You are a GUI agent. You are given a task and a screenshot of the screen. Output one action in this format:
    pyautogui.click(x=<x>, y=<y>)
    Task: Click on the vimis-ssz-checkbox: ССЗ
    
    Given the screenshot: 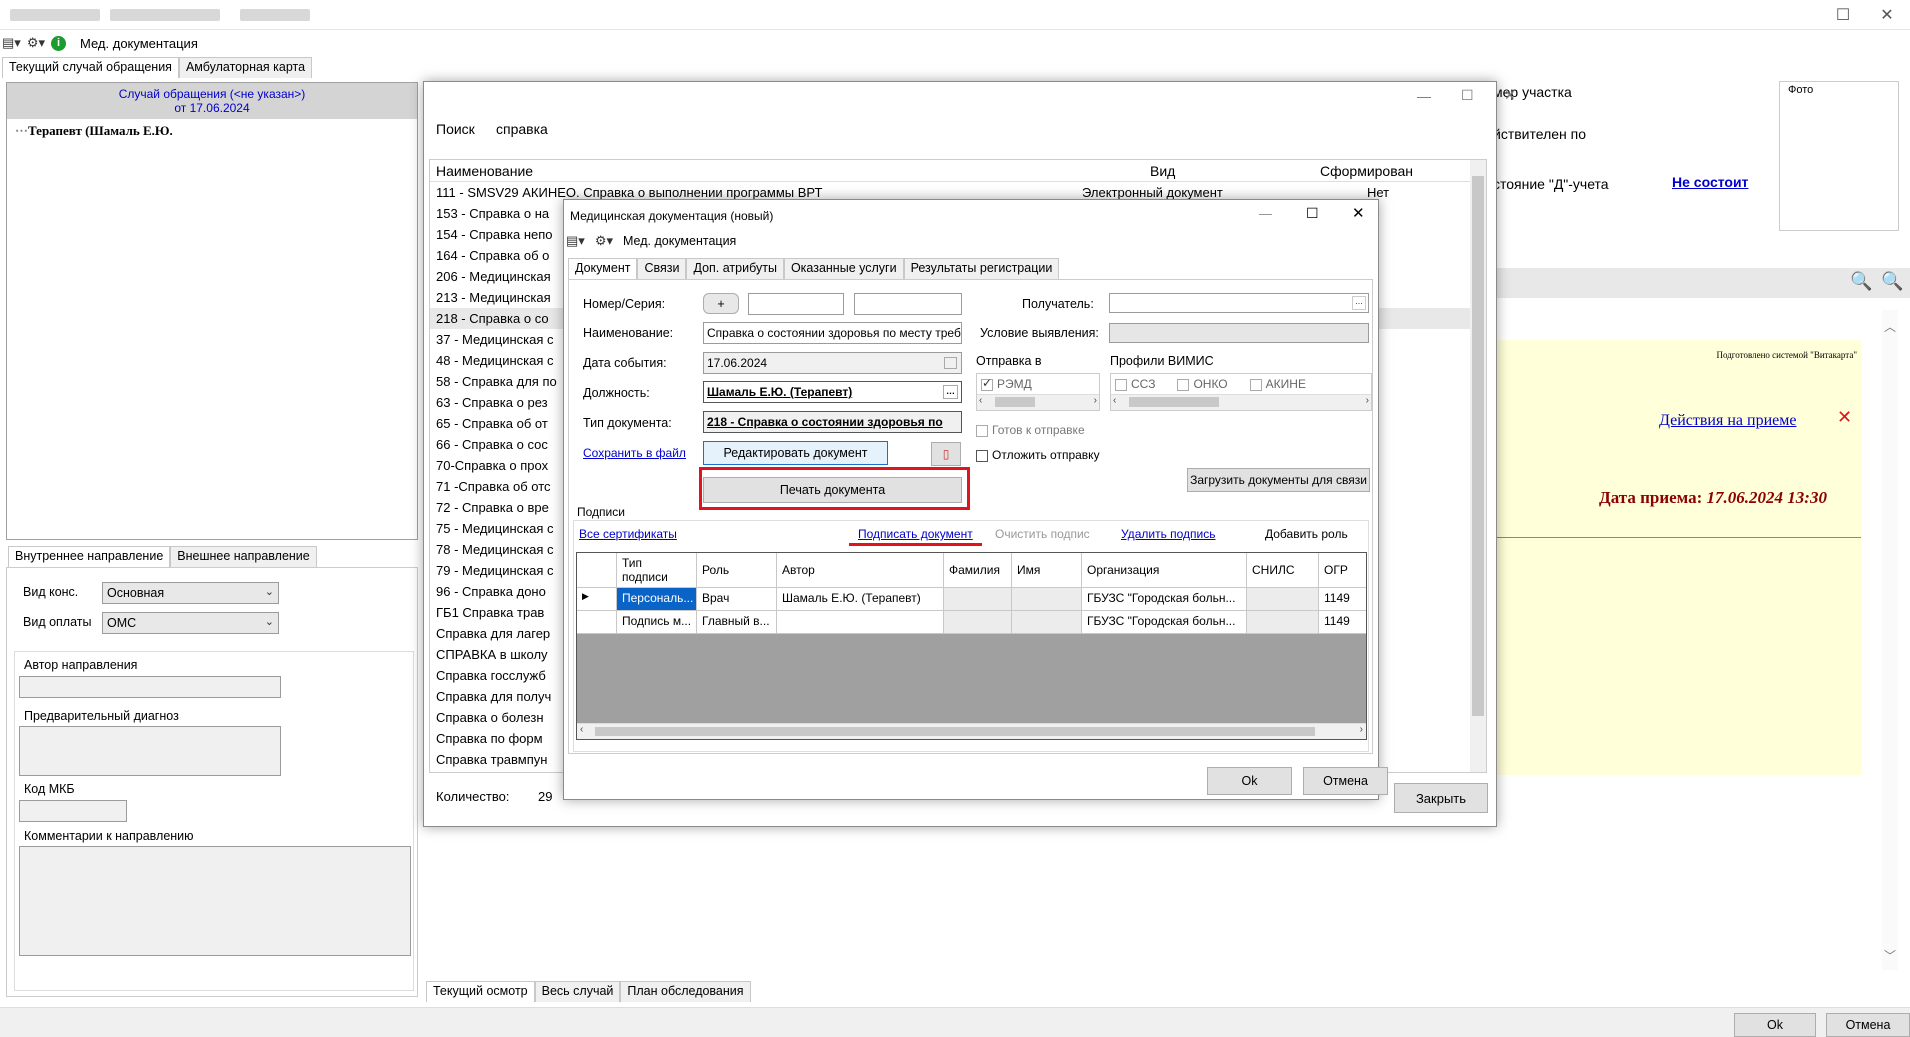 What is the action you would take?
    pyautogui.click(x=1135, y=384)
    